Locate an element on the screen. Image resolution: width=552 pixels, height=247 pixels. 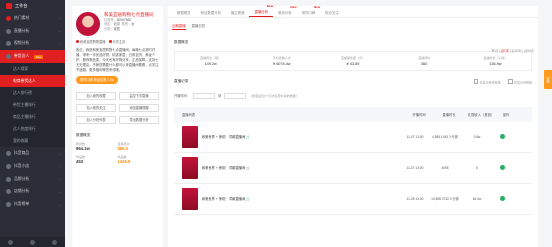
user-icon is located at coordinates (32, 242).